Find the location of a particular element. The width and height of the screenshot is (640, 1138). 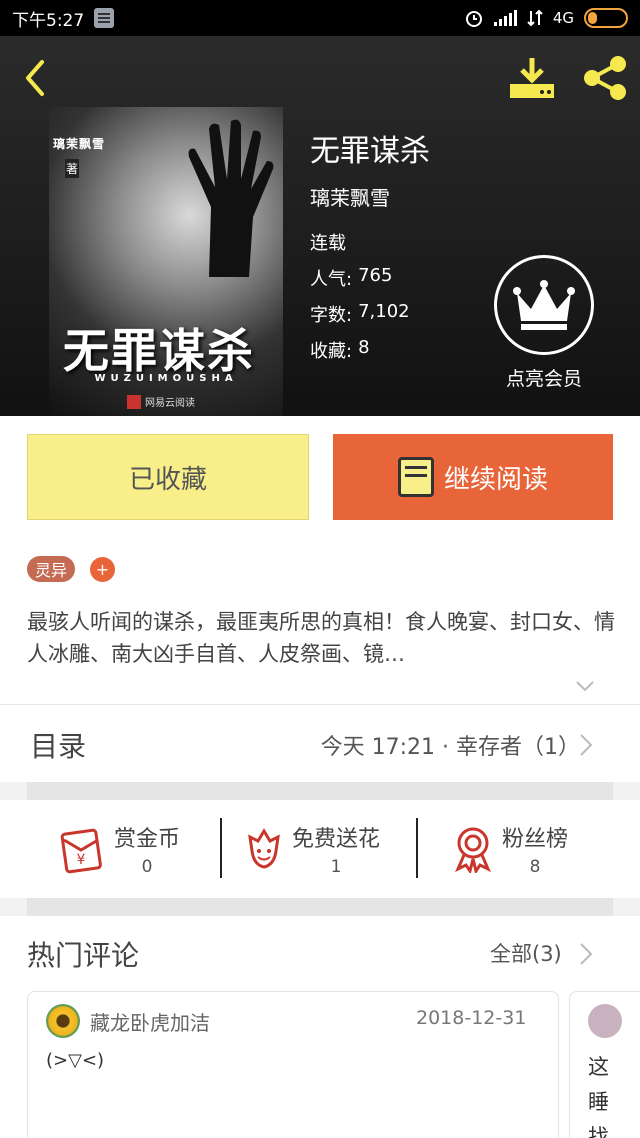

data-arrows-icon is located at coordinates (535, 18).